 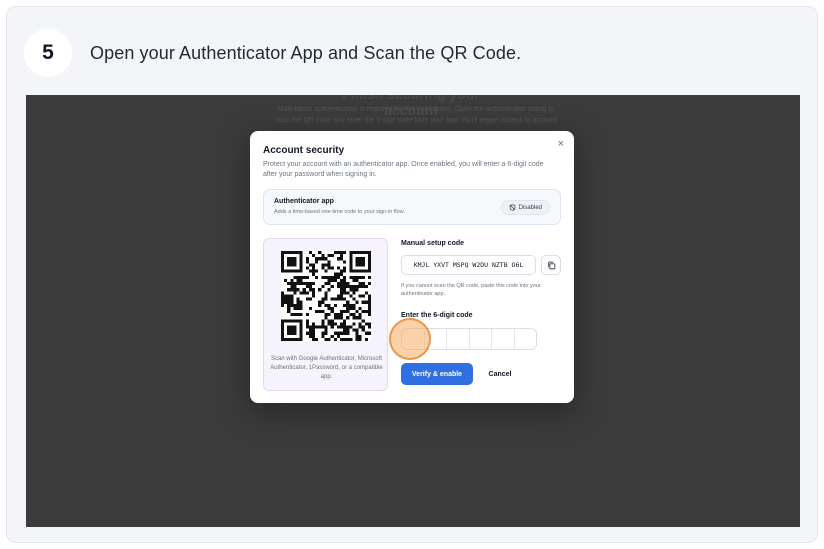 What do you see at coordinates (48, 53) in the screenshot?
I see `step-number-badge: 5` at bounding box center [48, 53].